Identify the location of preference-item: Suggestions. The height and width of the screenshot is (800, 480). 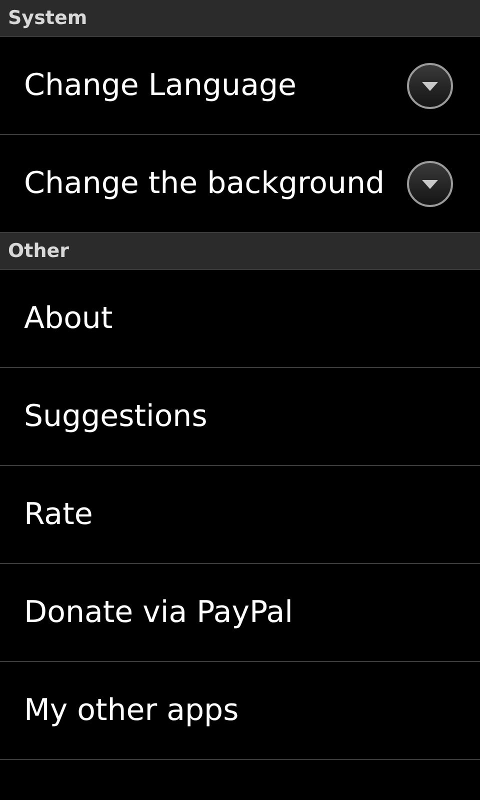
(240, 417).